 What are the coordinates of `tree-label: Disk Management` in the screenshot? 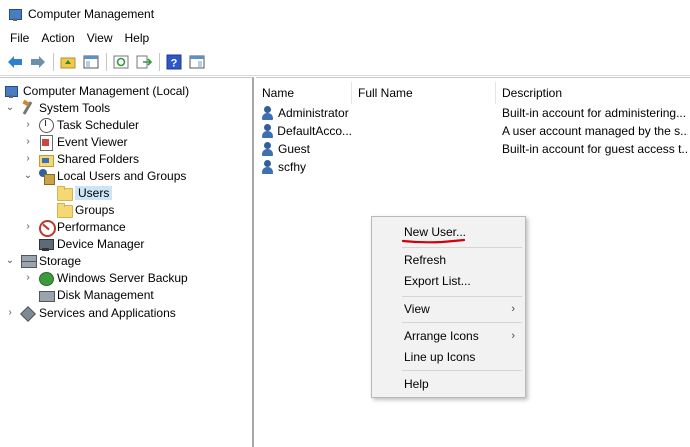 It's located at (105, 294).